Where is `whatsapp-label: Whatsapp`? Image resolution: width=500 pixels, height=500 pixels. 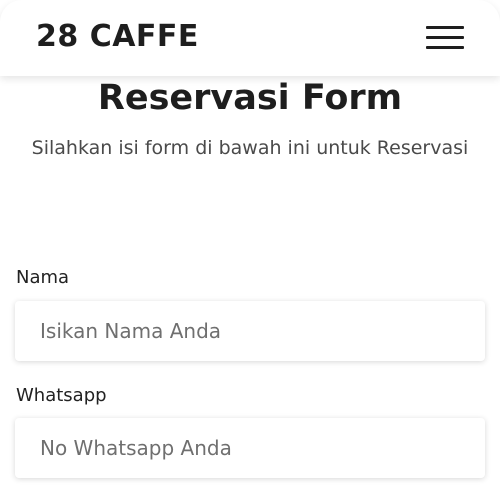
whatsapp-label: Whatsapp is located at coordinates (61, 395).